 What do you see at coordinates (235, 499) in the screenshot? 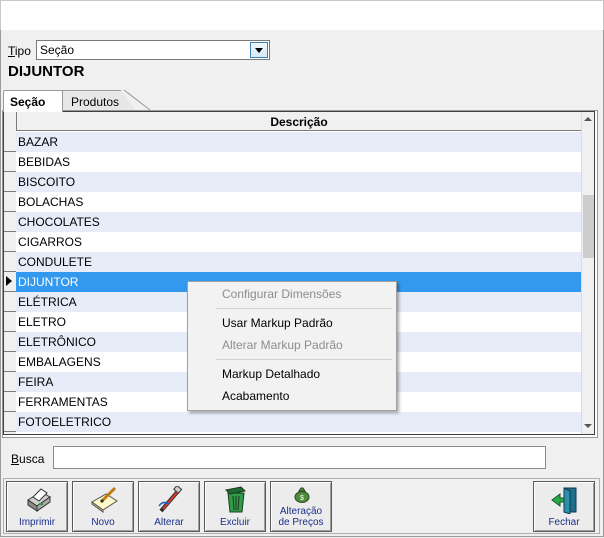
I see `trash-bin-icon` at bounding box center [235, 499].